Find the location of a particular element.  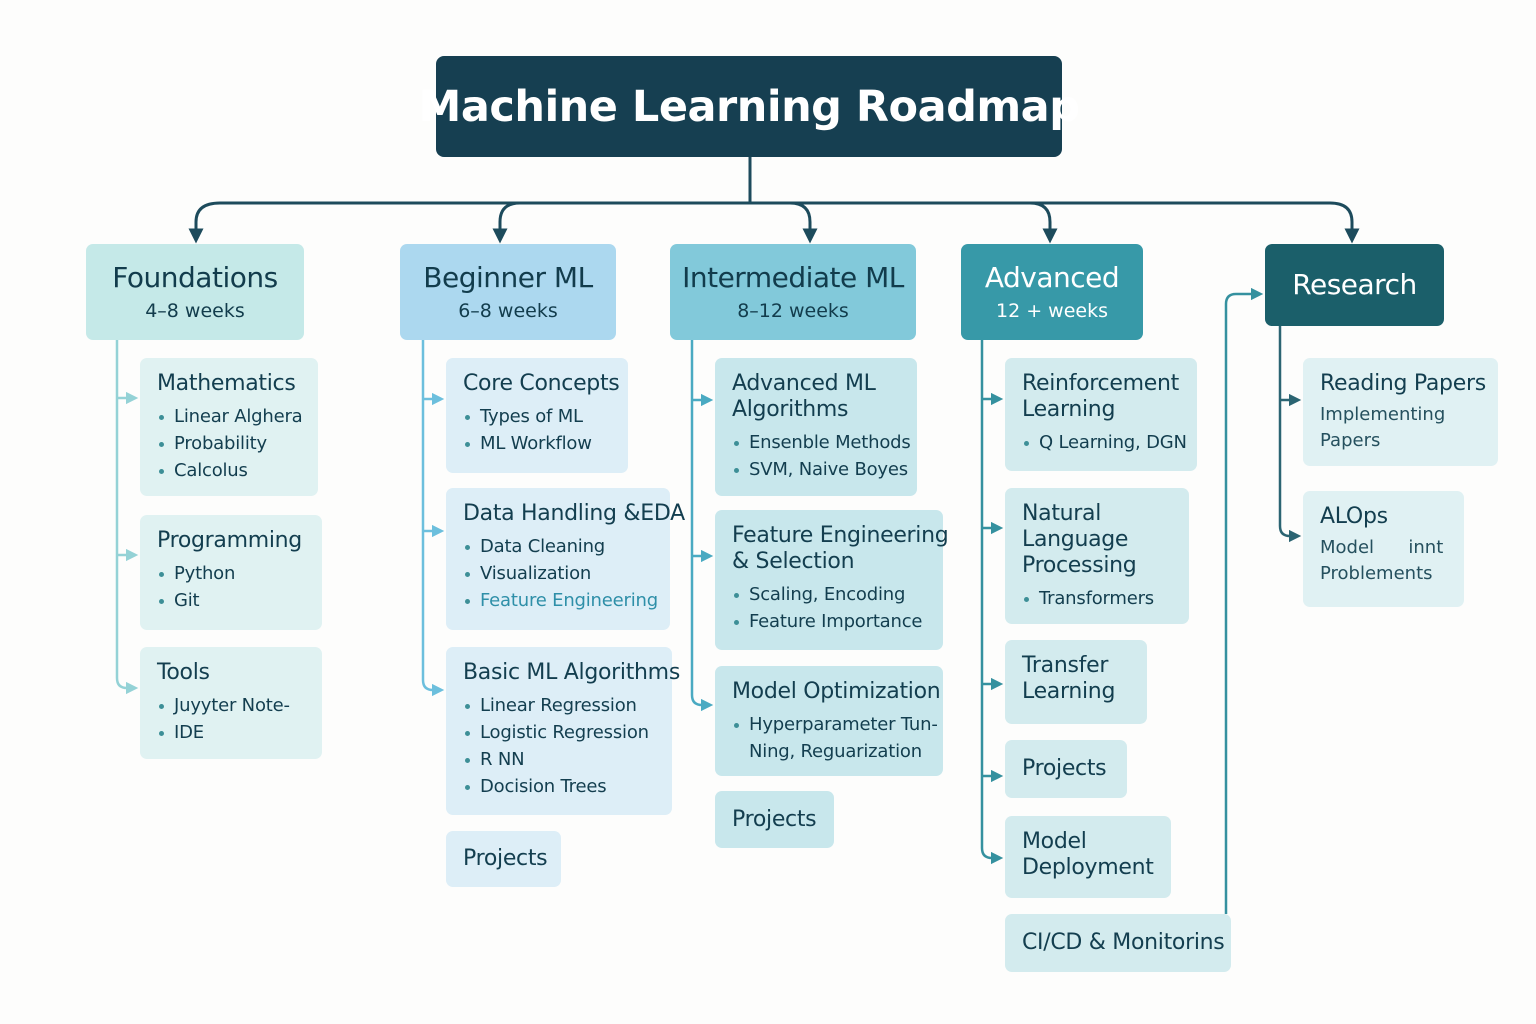

card-alops: ALOps Model innt Problements is located at coordinates (1383, 549).